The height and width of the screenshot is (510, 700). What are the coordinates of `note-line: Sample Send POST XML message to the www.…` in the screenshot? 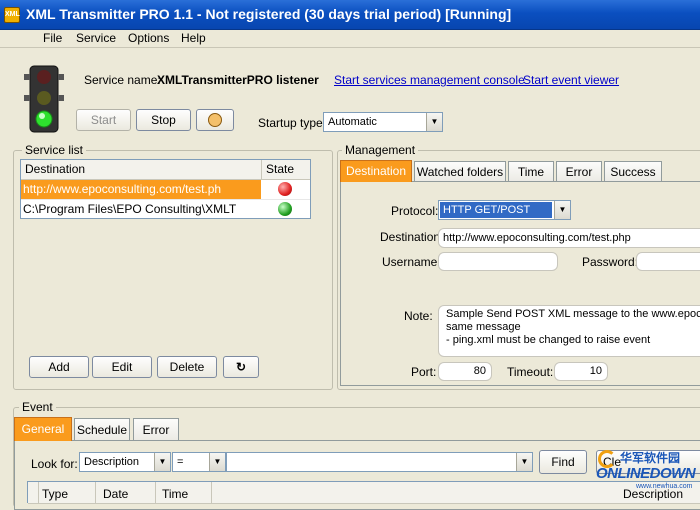 It's located at (573, 314).